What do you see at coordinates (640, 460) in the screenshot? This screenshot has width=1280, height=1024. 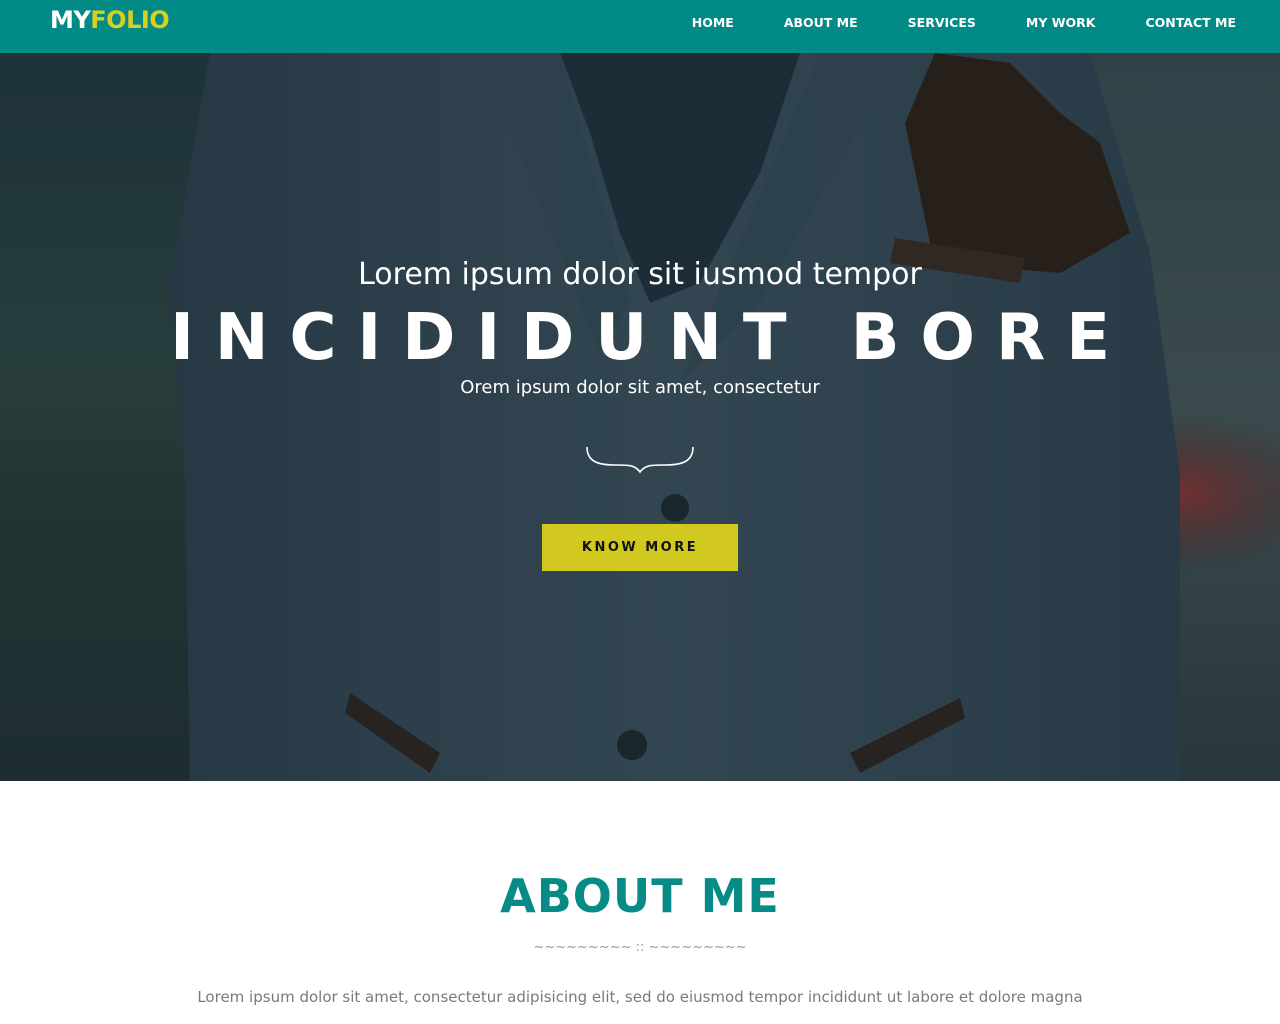 I see `curly-brace-divider-icon` at bounding box center [640, 460].